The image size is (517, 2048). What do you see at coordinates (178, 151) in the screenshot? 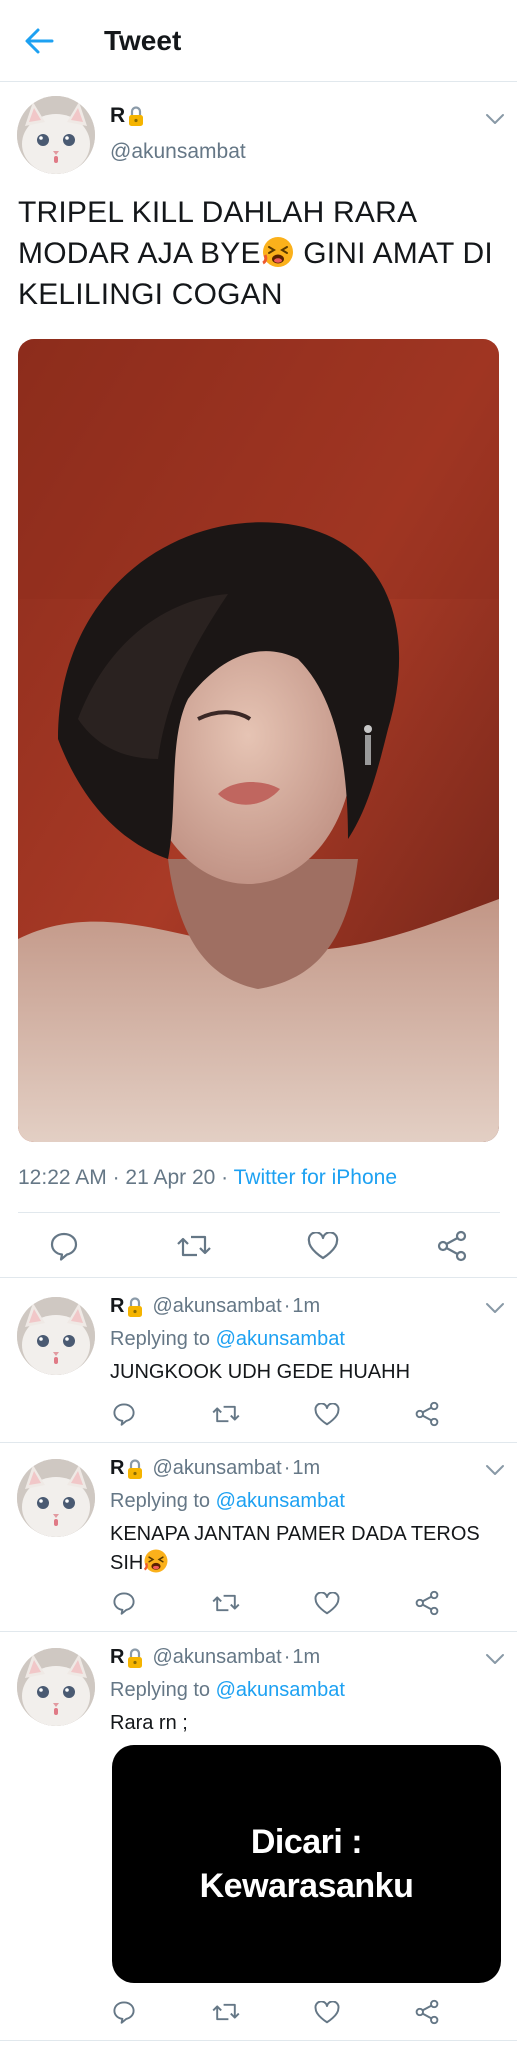
I see `author-handle: @akunsambat` at bounding box center [178, 151].